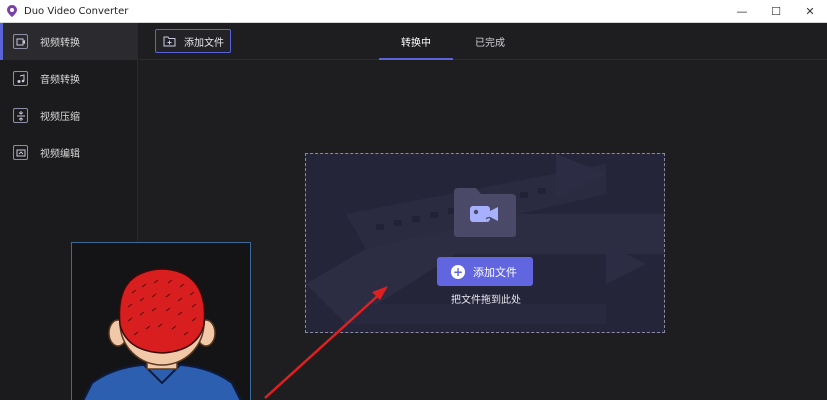 This screenshot has width=827, height=400. What do you see at coordinates (60, 154) in the screenshot?
I see `sidebar-item-label: 视频编辑` at bounding box center [60, 154].